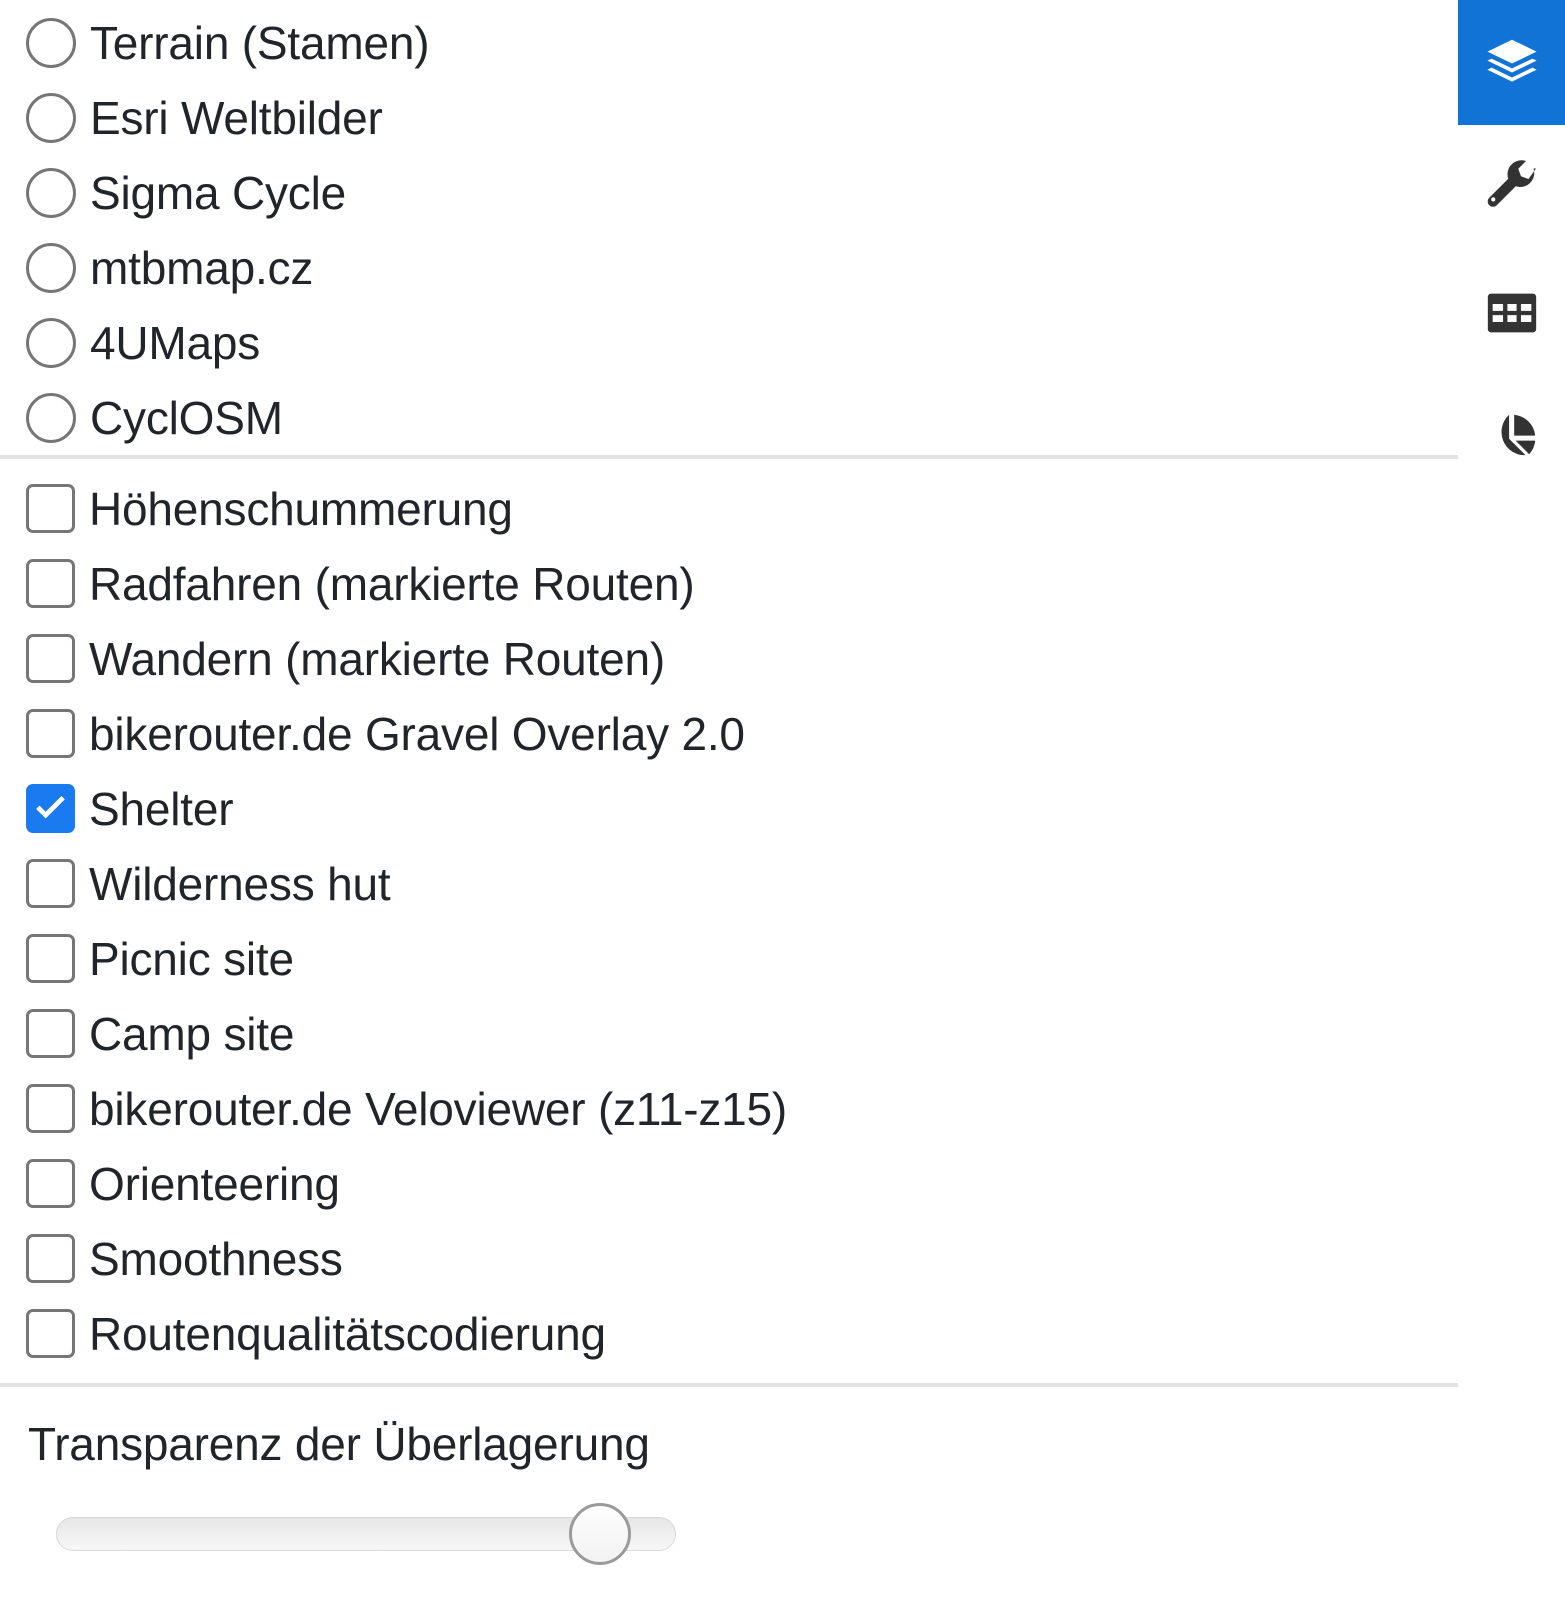 Image resolution: width=1565 pixels, height=1600 pixels. I want to click on overlay-label: bikerouter.de Veloviewer (z11-z15), so click(438, 1108).